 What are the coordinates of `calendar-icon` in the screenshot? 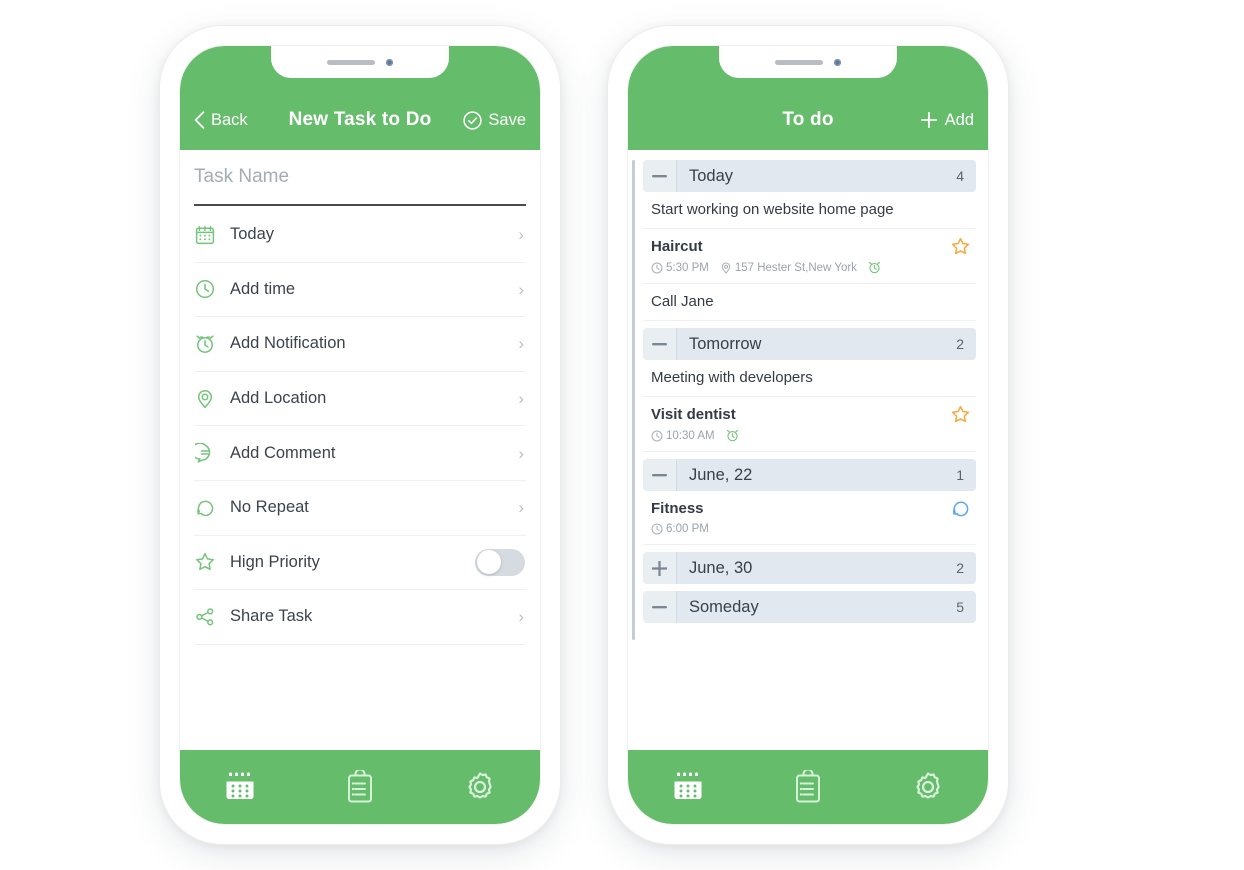 It's located at (205, 235).